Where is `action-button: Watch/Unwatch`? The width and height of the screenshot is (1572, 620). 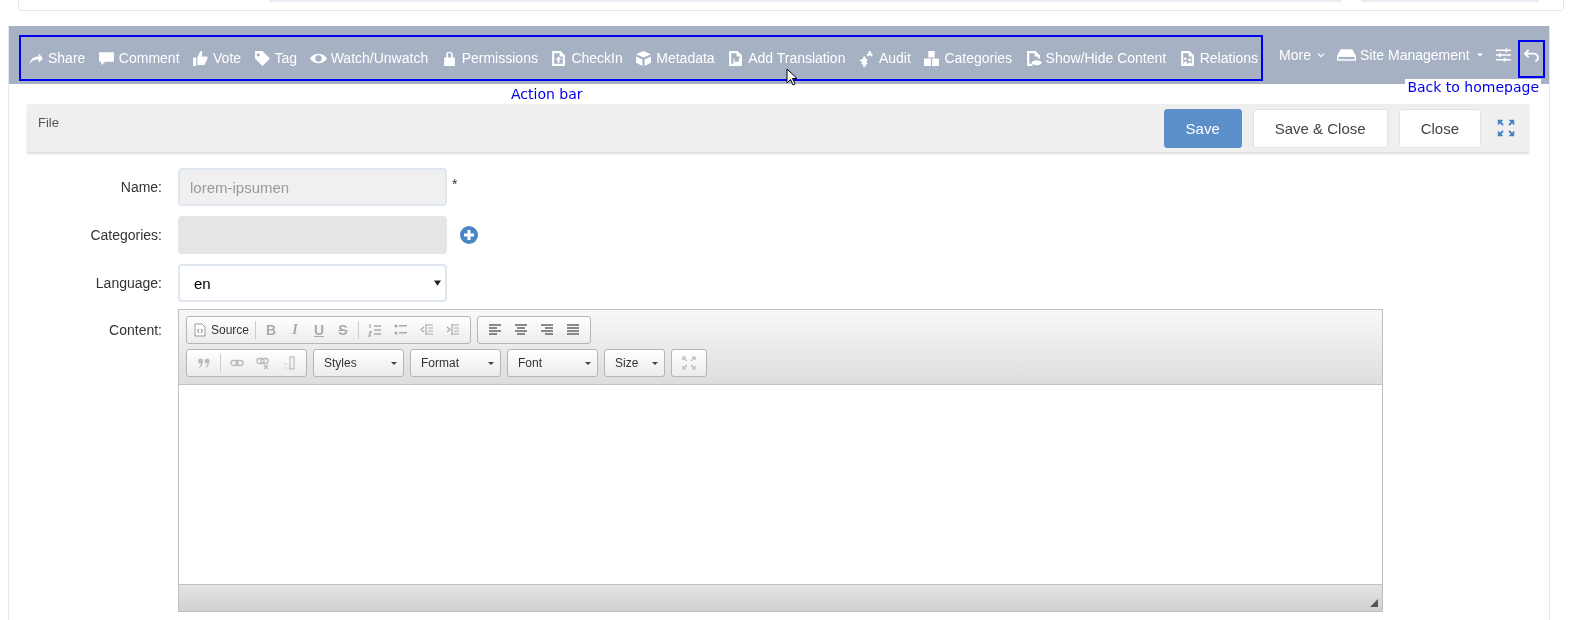 action-button: Watch/Unwatch is located at coordinates (369, 58).